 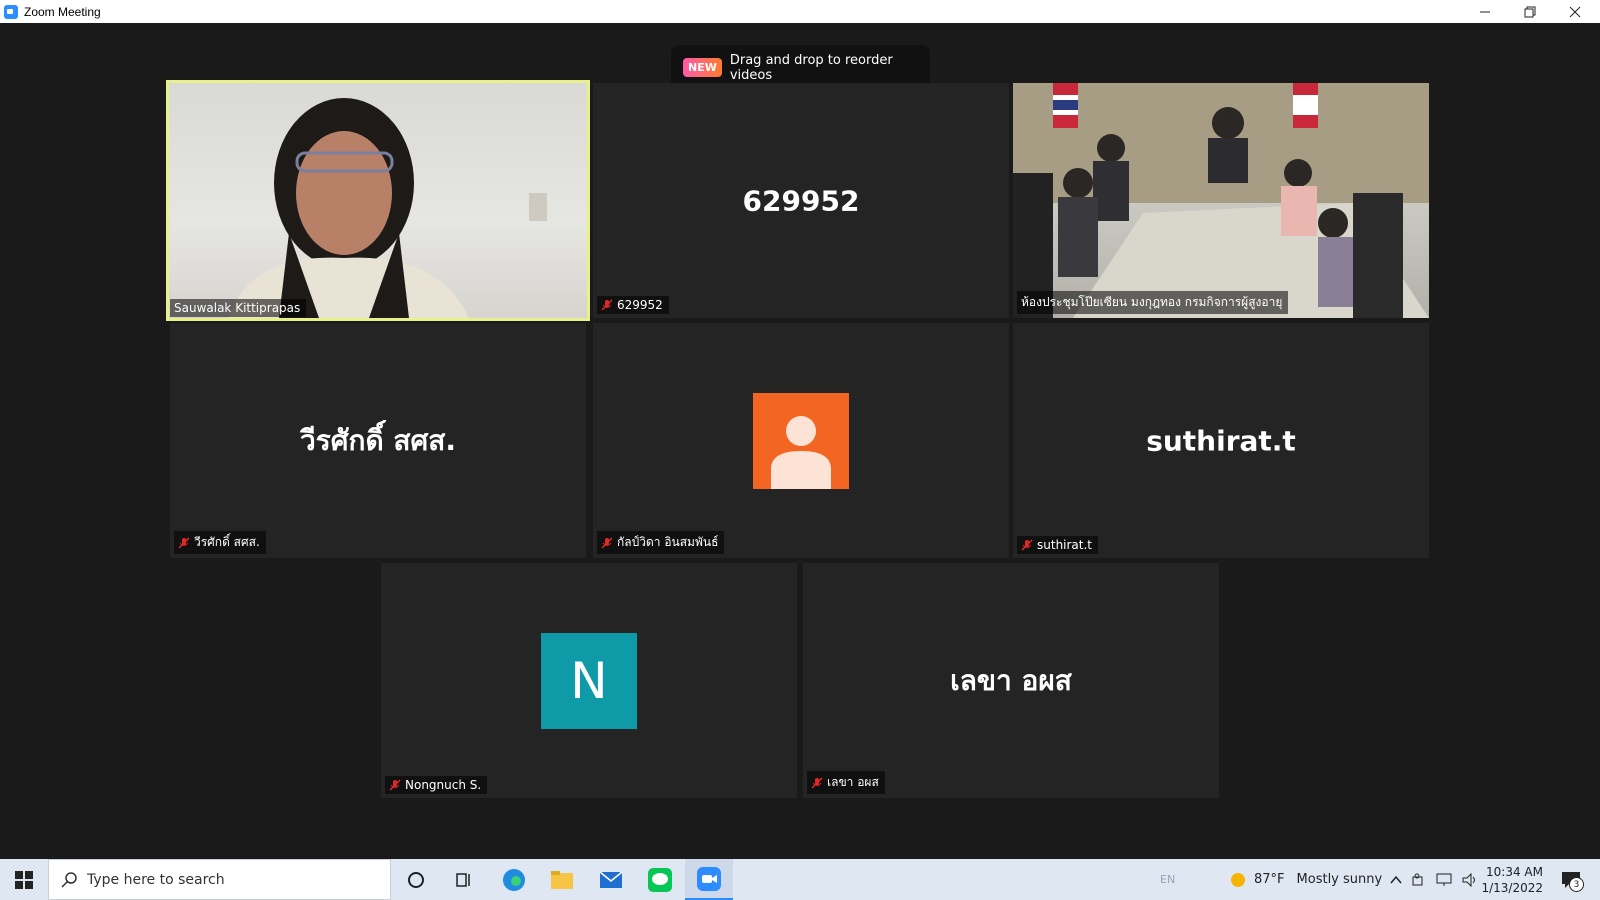 I want to click on minimize-button, so click(x=1484, y=11).